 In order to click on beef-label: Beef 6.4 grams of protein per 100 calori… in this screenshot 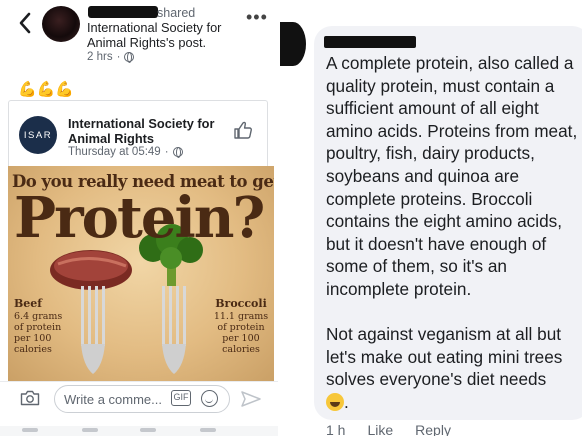, I will do `click(38, 326)`.